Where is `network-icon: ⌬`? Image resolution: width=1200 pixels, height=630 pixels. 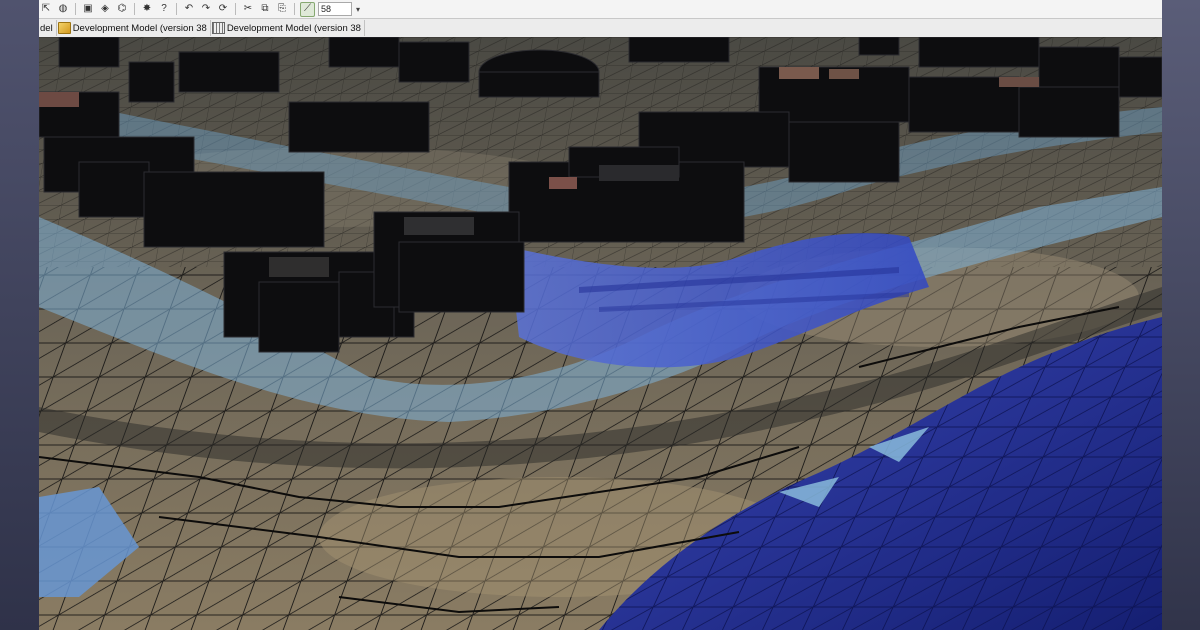 network-icon: ⌬ is located at coordinates (122, 9).